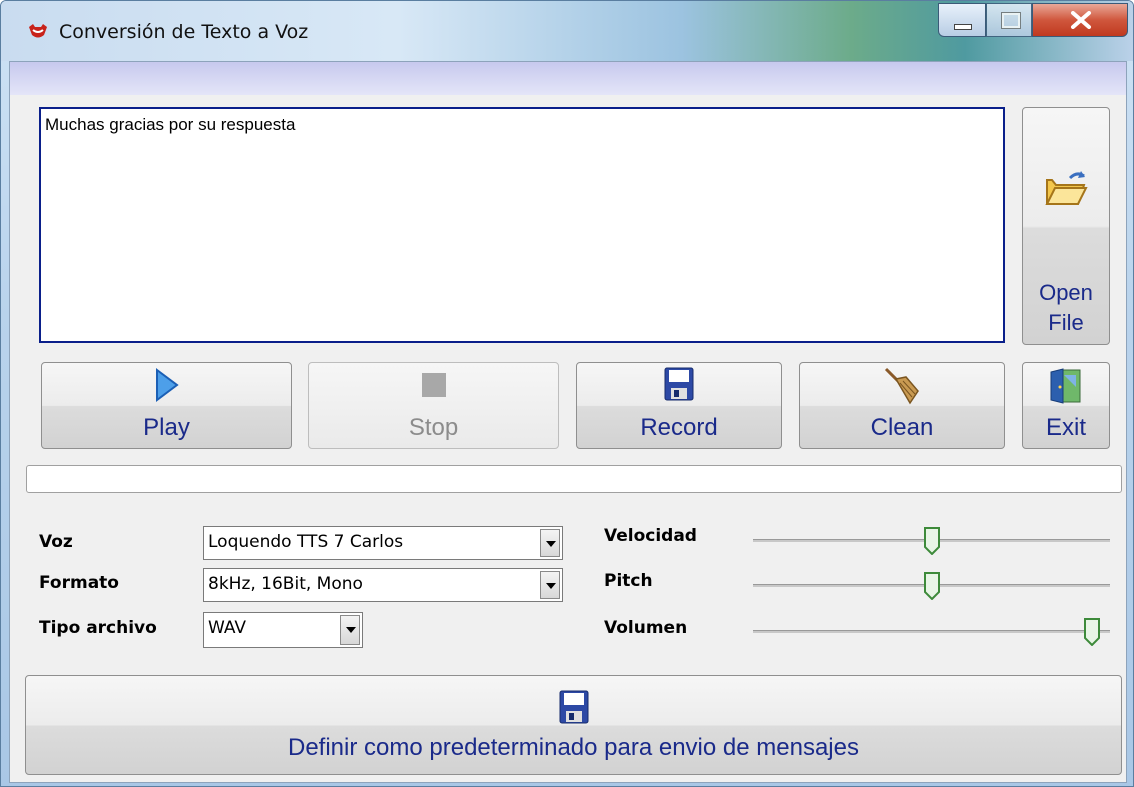 Image resolution: width=1134 pixels, height=787 pixels. What do you see at coordinates (1066, 307) in the screenshot?
I see `open-file-label: Open File` at bounding box center [1066, 307].